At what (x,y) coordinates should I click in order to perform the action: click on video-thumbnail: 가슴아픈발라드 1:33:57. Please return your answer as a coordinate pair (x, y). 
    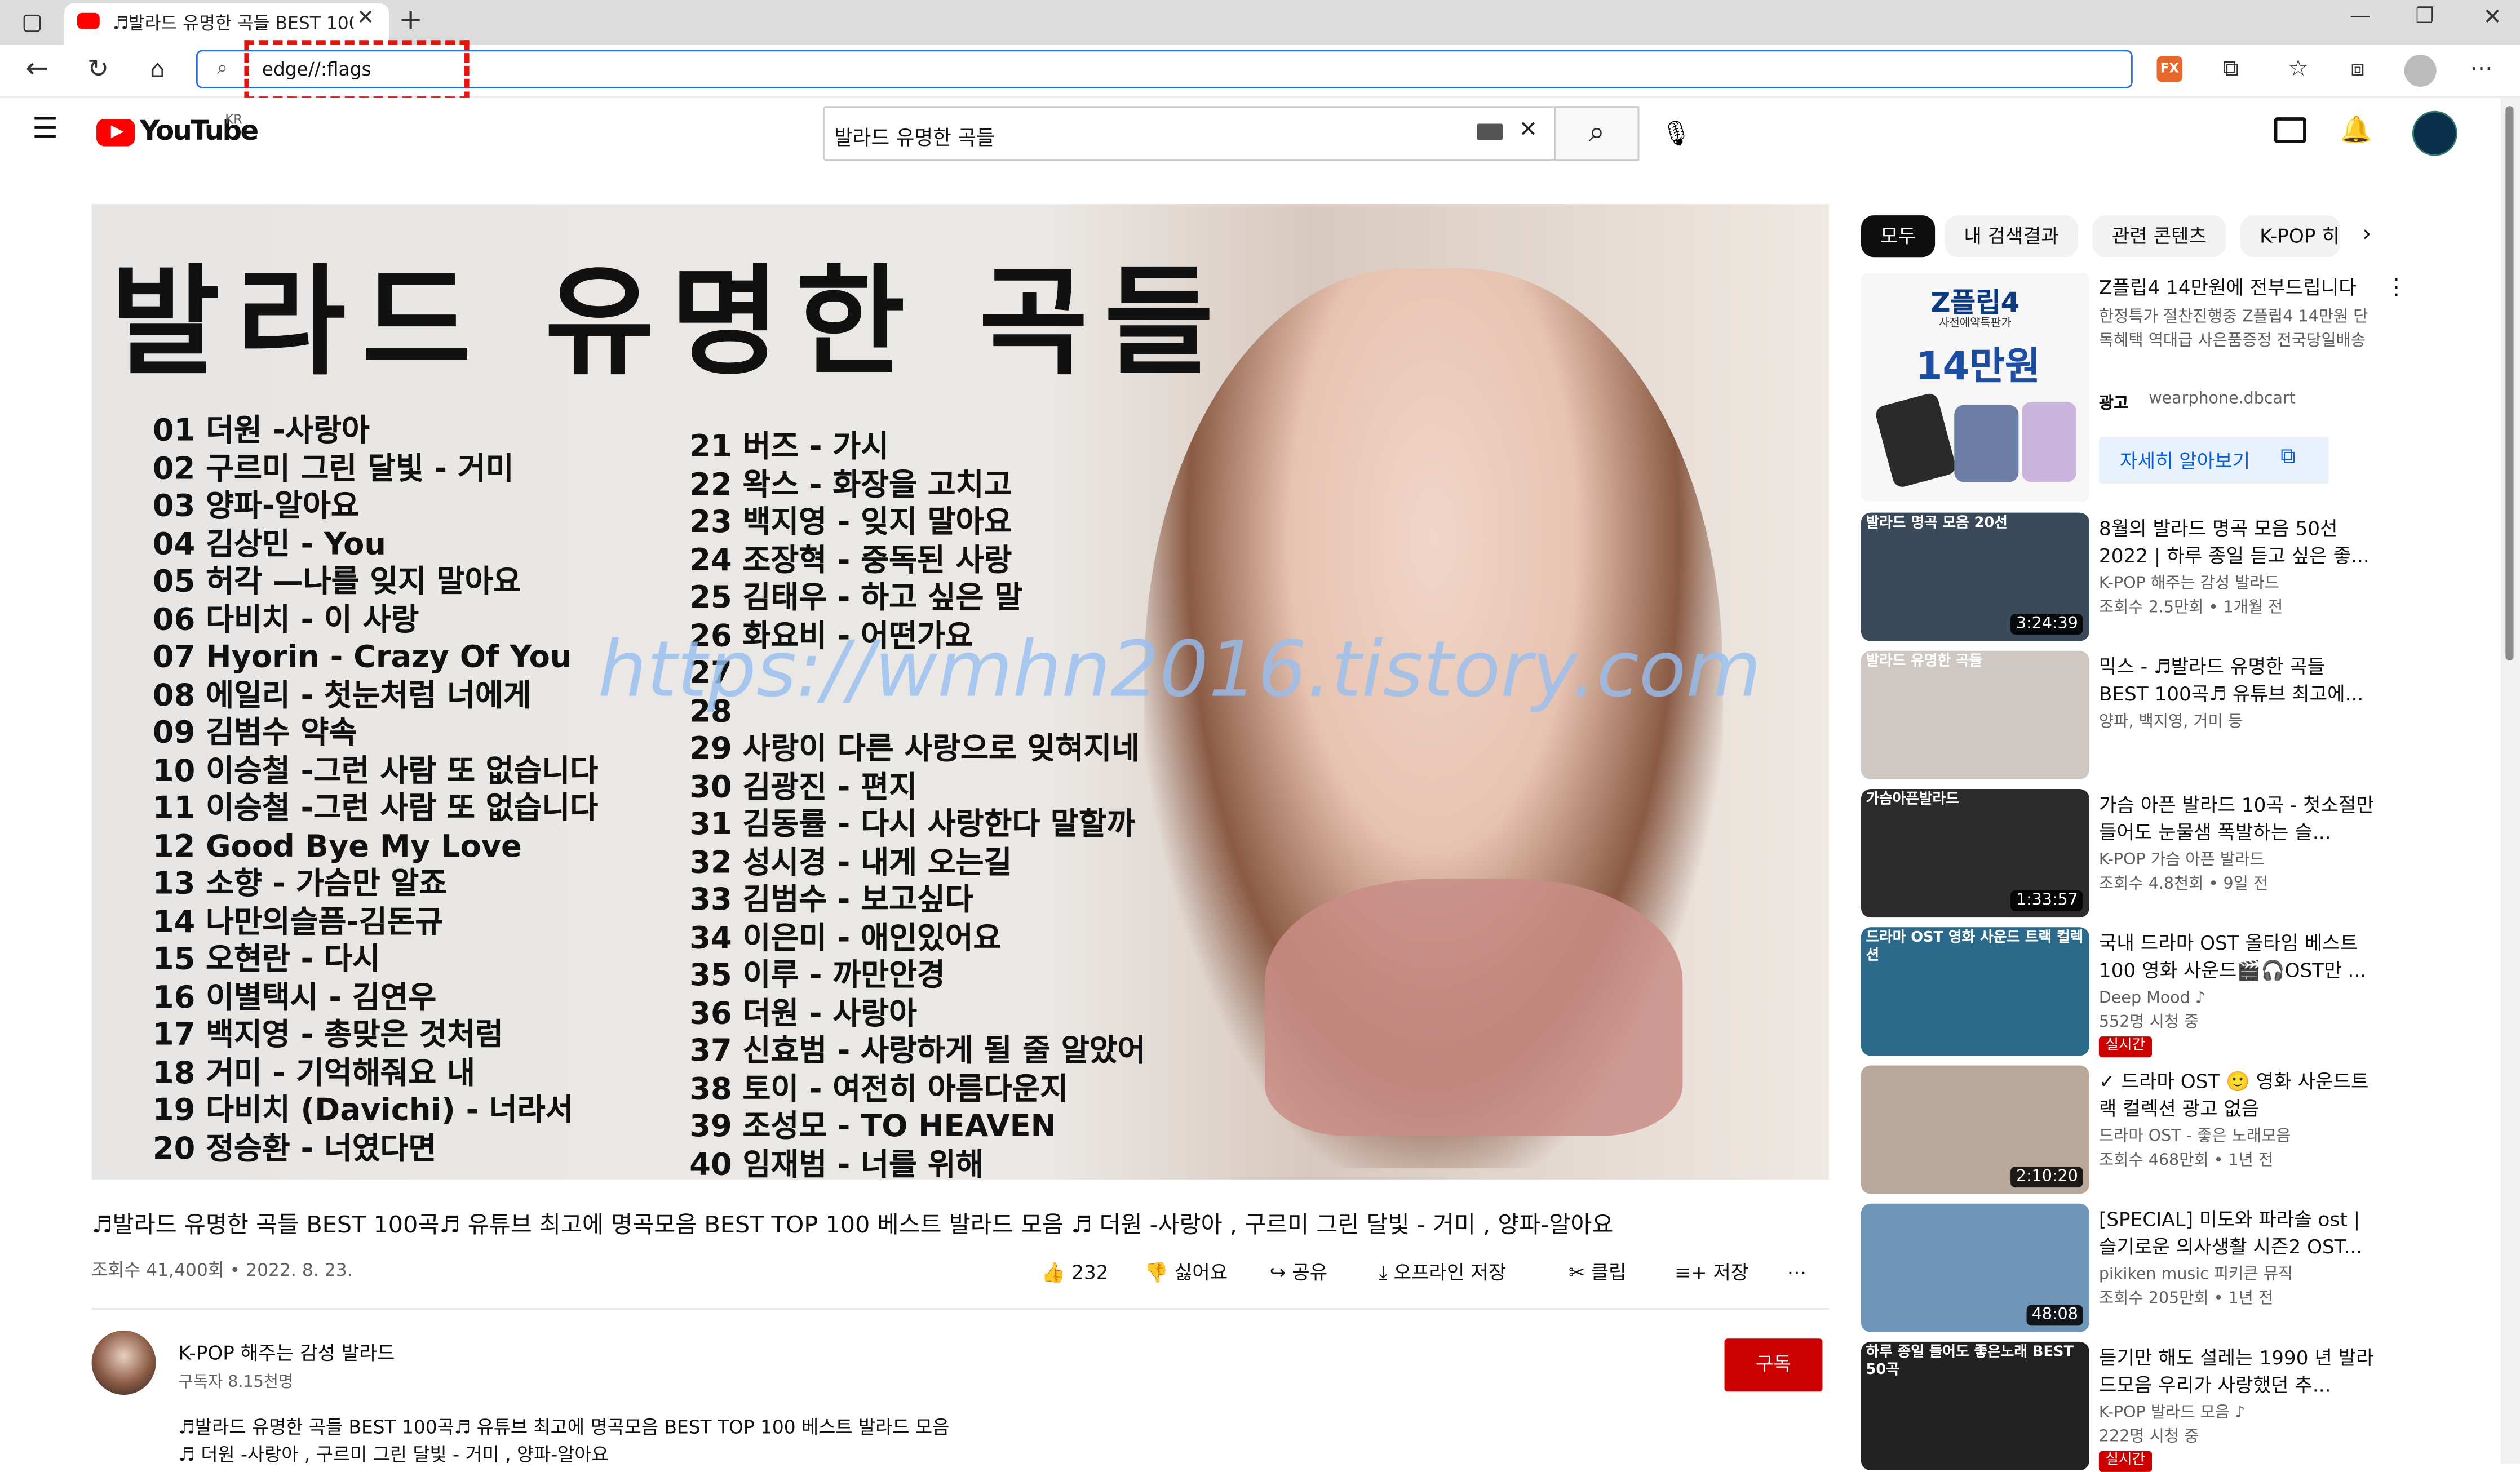
    Looking at the image, I should click on (1975, 853).